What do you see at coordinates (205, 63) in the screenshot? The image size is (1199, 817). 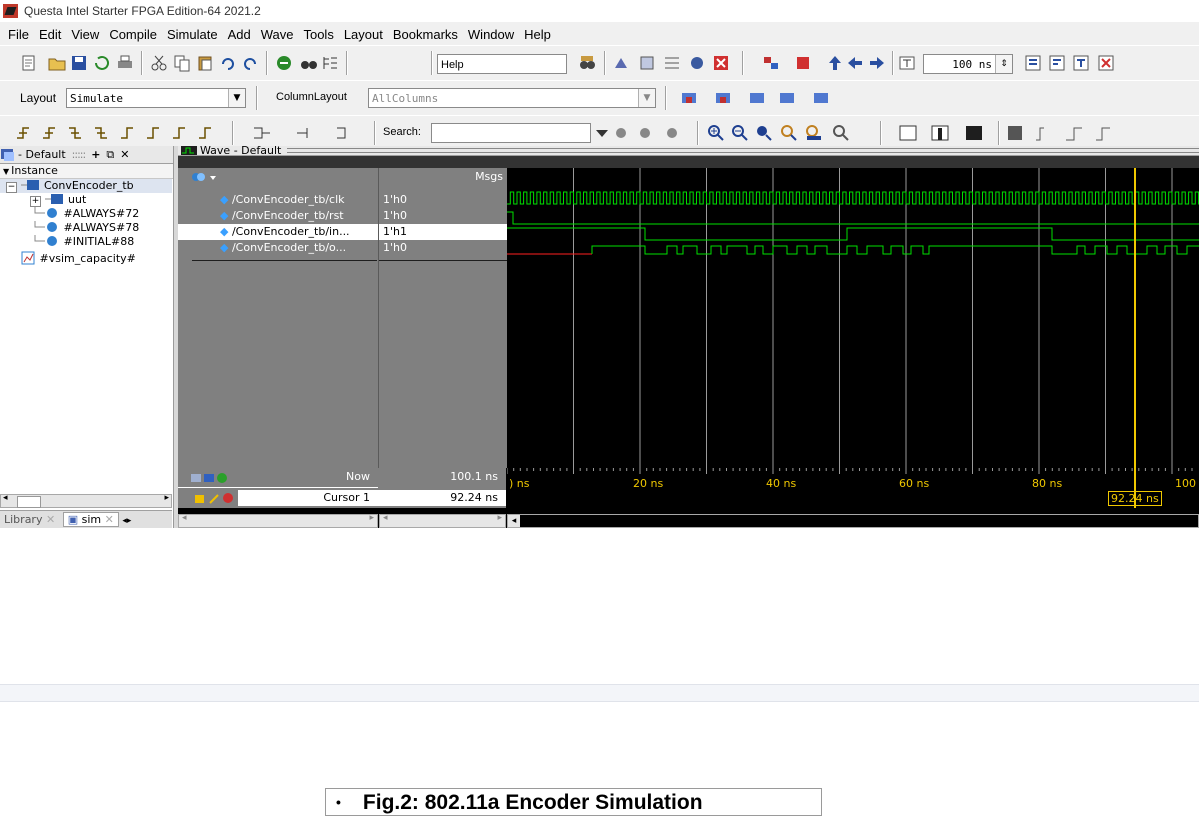 I see `paste-icon` at bounding box center [205, 63].